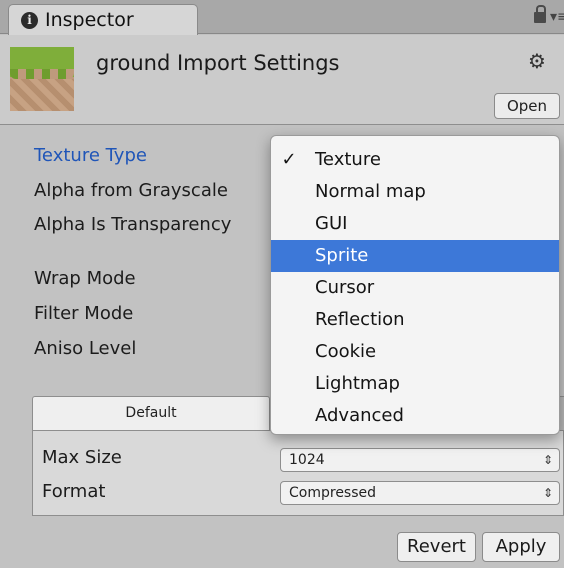  Describe the element at coordinates (218, 63) in the screenshot. I see `asset-title: ground Import Settings` at that location.